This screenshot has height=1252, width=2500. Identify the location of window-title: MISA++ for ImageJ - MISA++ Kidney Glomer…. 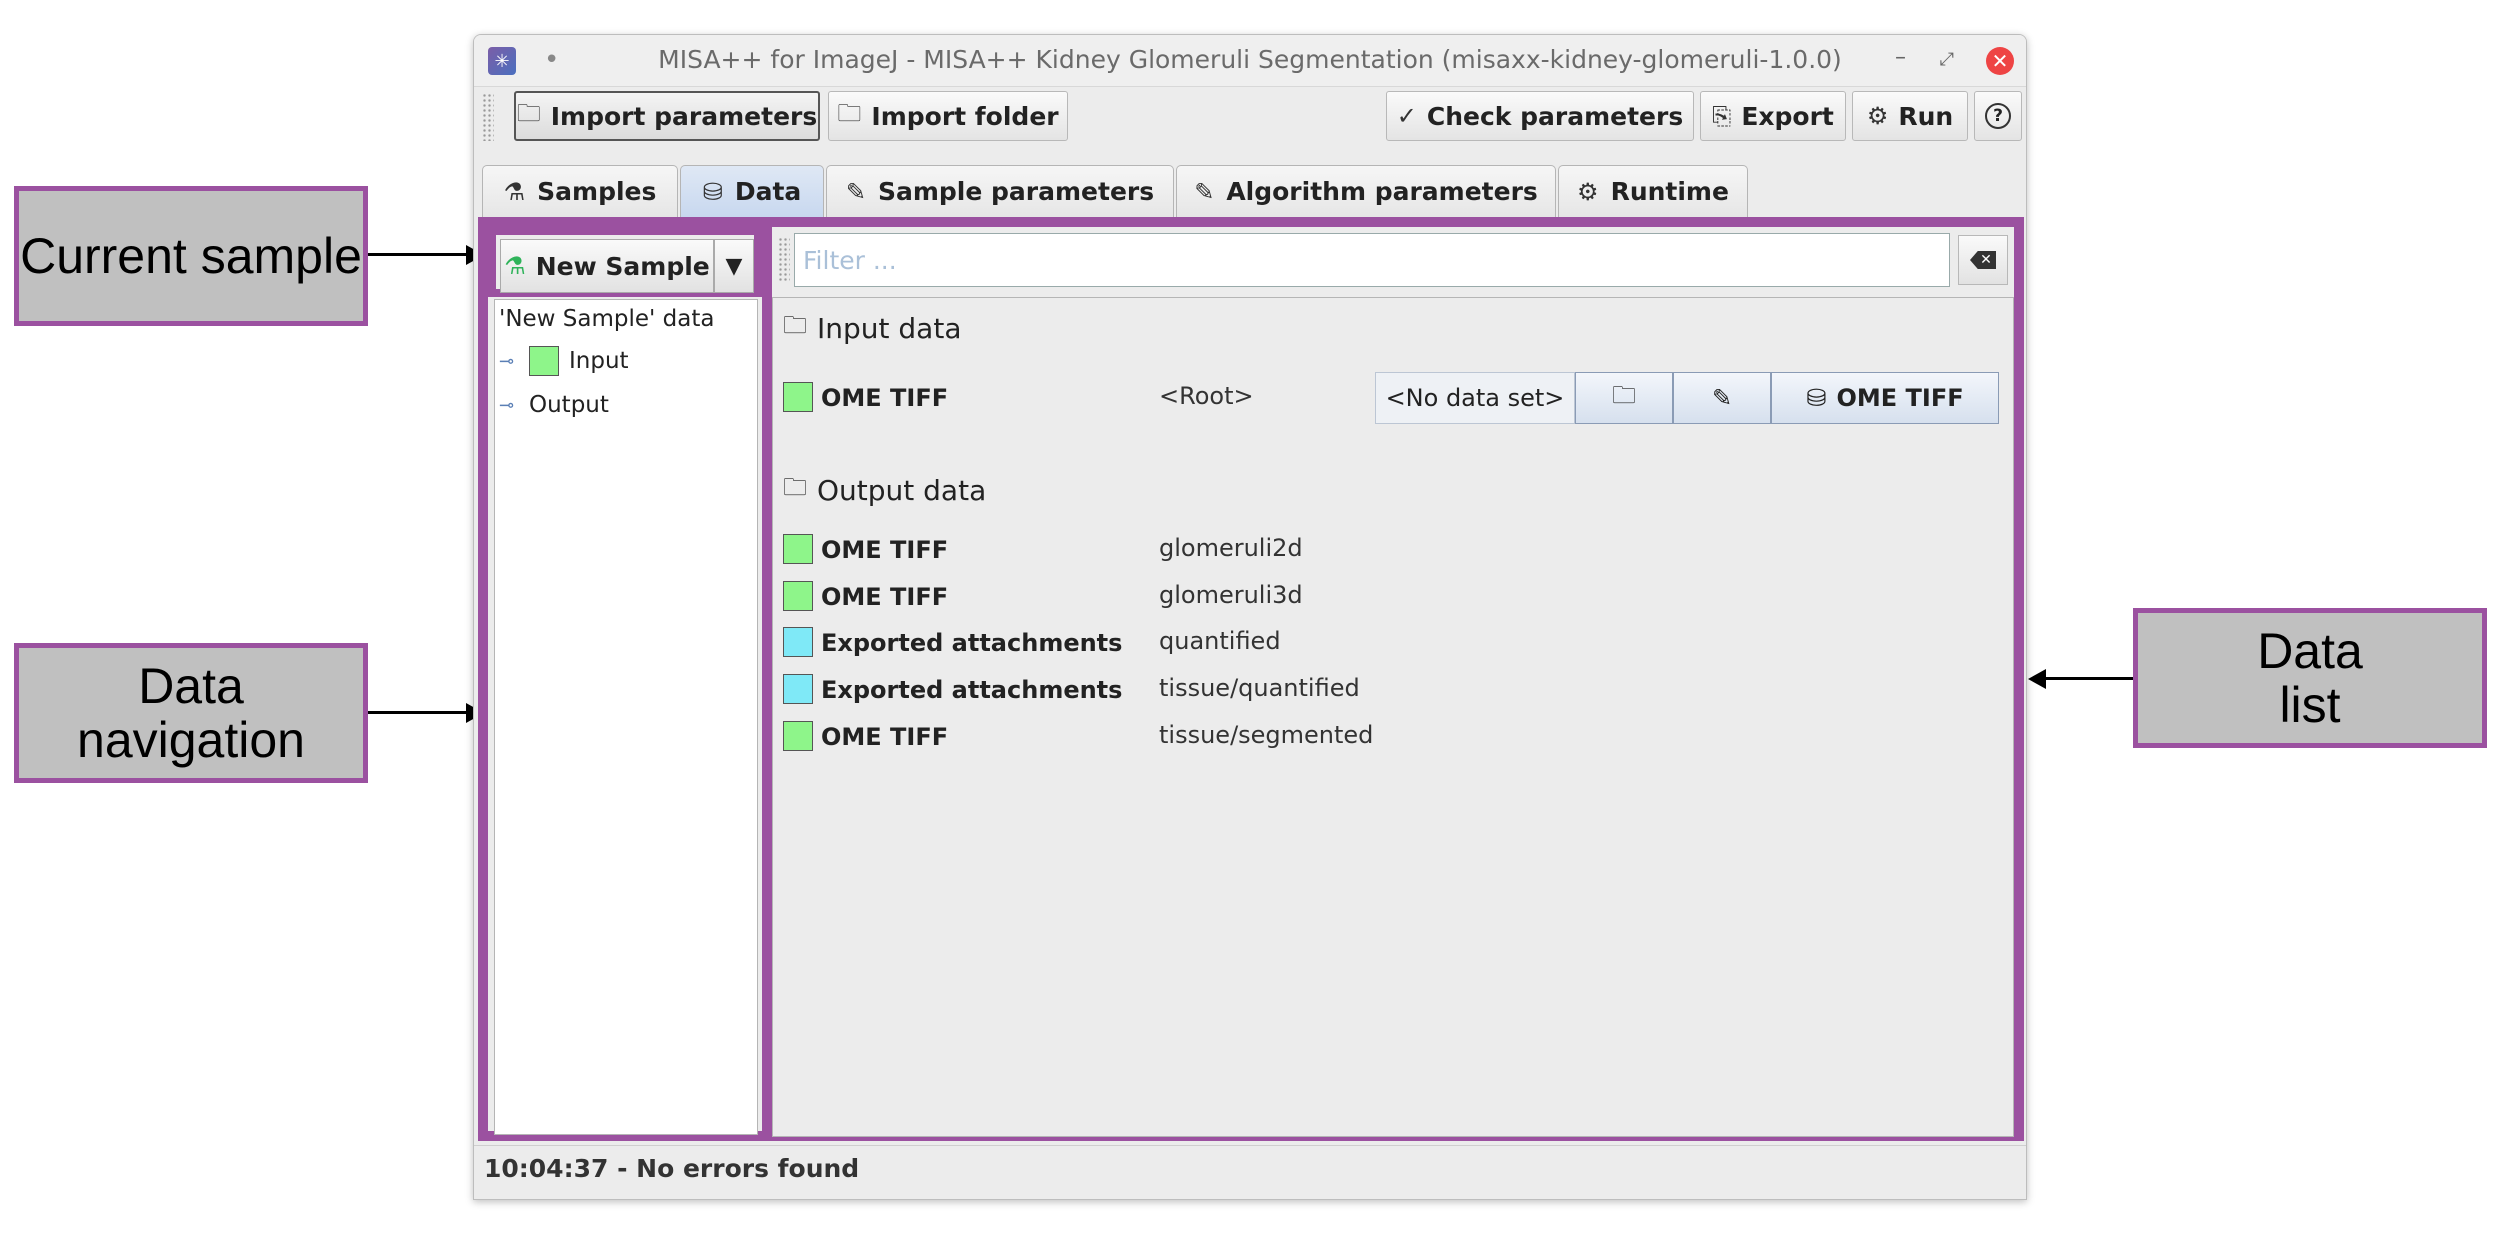
(1250, 59).